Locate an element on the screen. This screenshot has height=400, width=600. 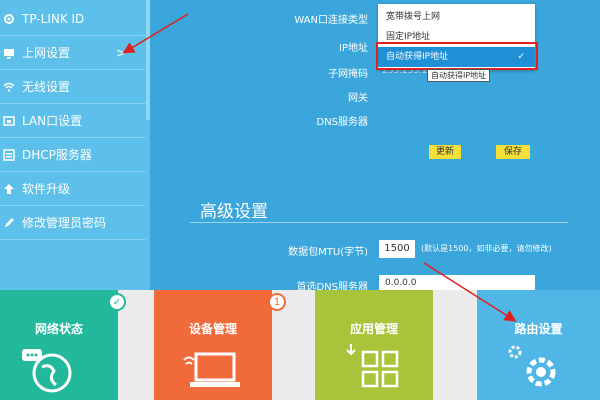
arrow-to-router-settings is located at coordinates (470, 292).